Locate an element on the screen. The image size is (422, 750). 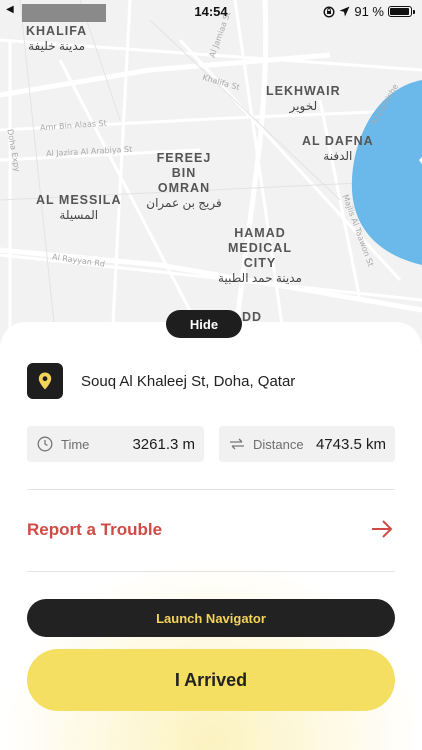
hide-button: Hide is located at coordinates (204, 324).